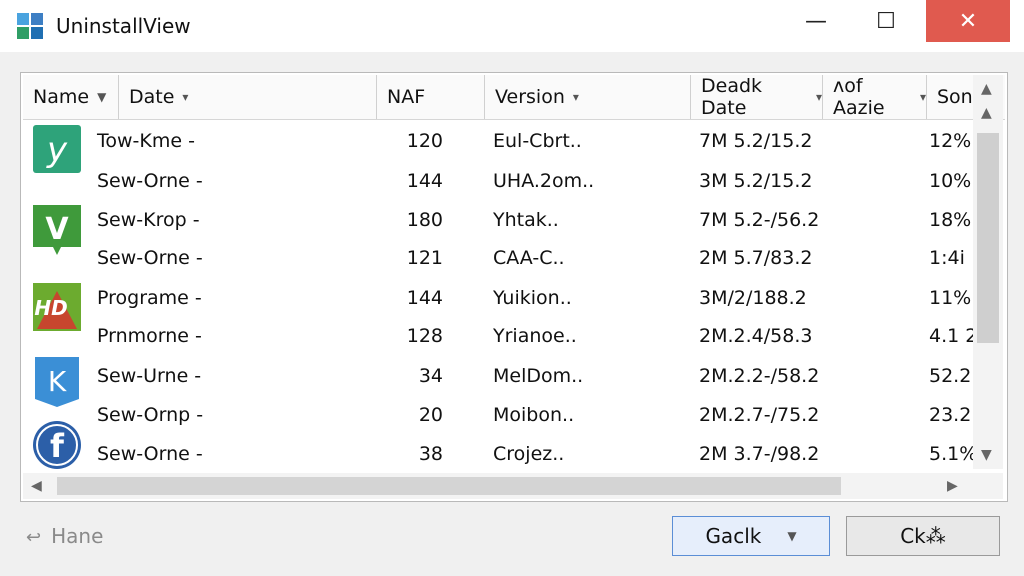 This screenshot has height=576, width=1024. What do you see at coordinates (756, 181) in the screenshot?
I see `row-date: 3M 5.2/15.2` at bounding box center [756, 181].